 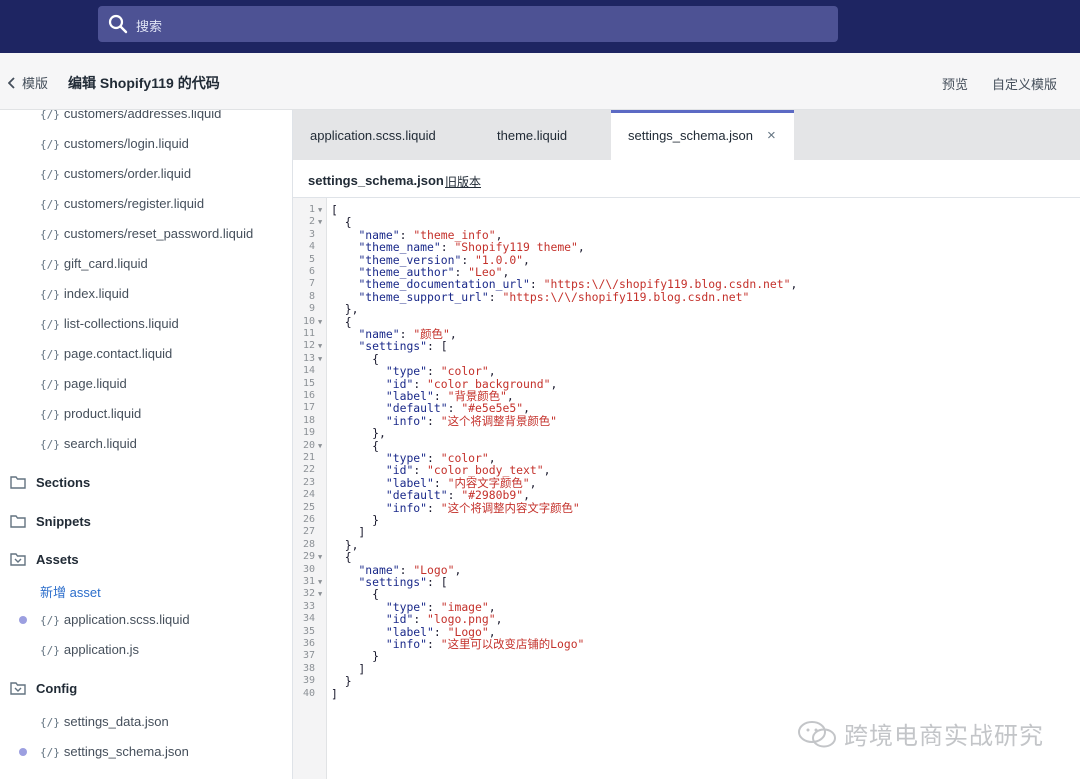 What do you see at coordinates (308, 383) in the screenshot?
I see `line-number: 15` at bounding box center [308, 383].